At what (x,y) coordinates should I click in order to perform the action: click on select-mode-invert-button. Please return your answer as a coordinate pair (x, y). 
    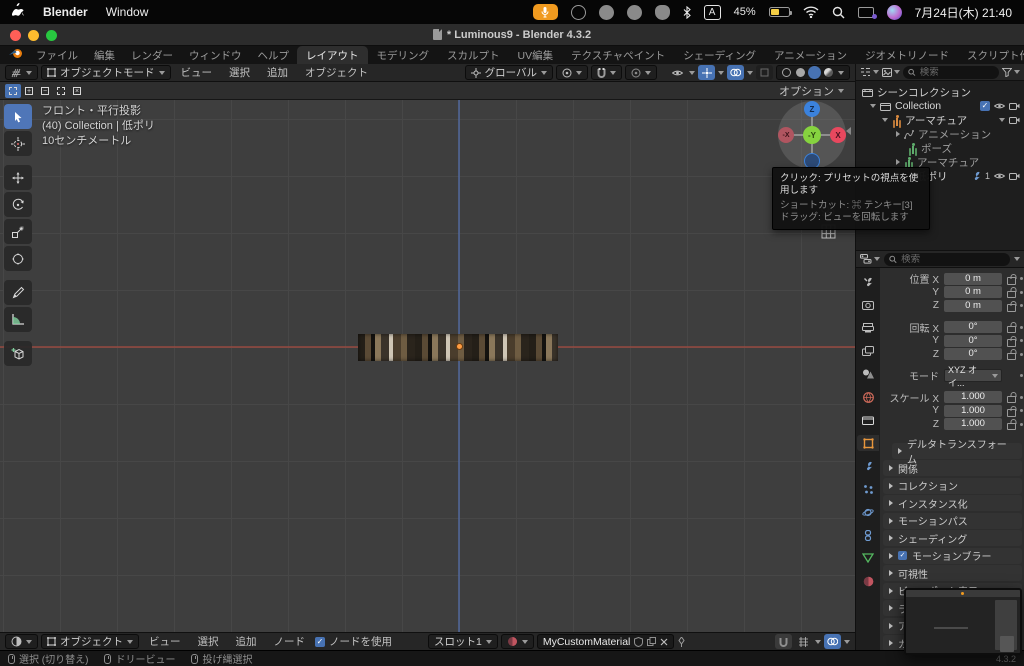
    Looking at the image, I should click on (61, 91).